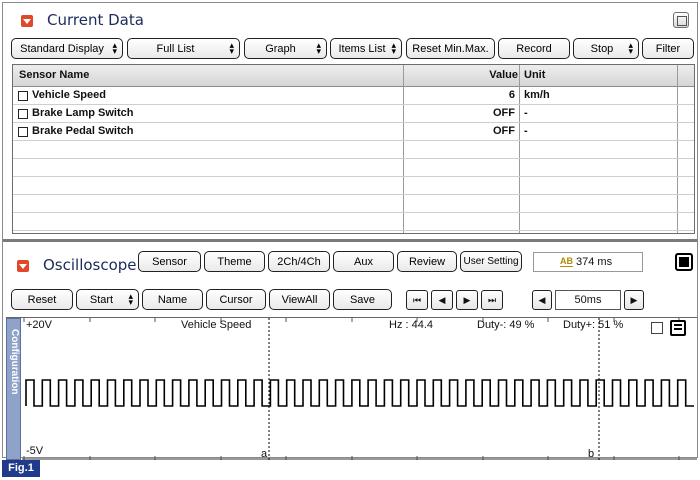 The height and width of the screenshot is (480, 700). I want to click on cursor-b-label: b, so click(591, 454).